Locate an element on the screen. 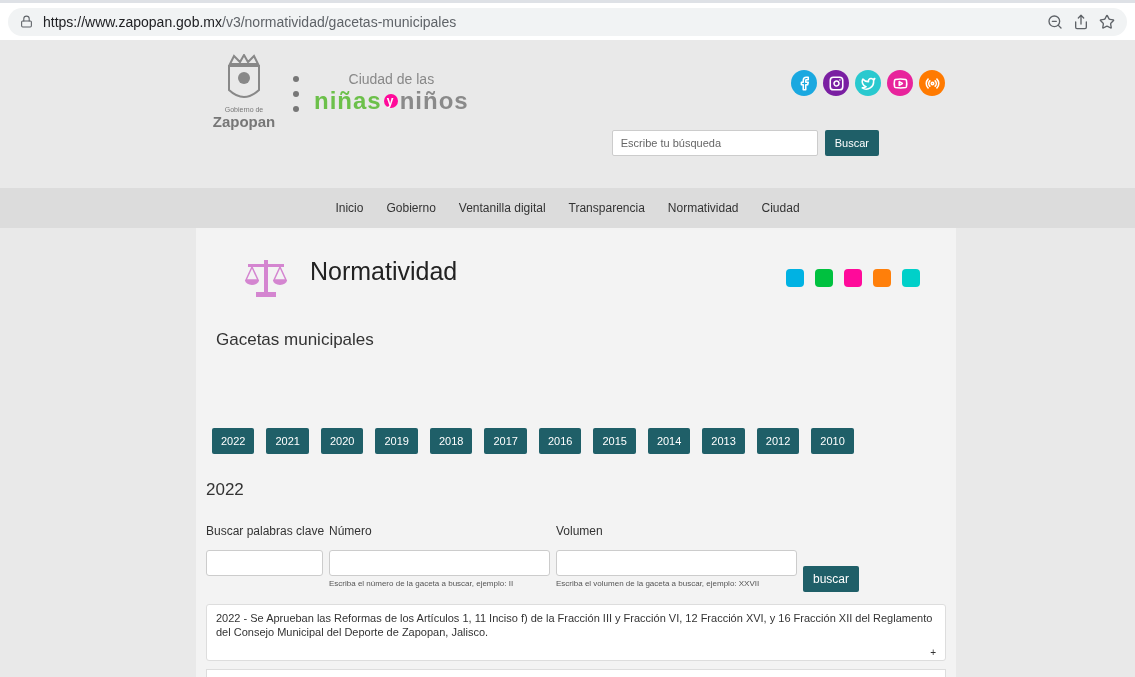  nav-link: Ciudad is located at coordinates (780, 208).